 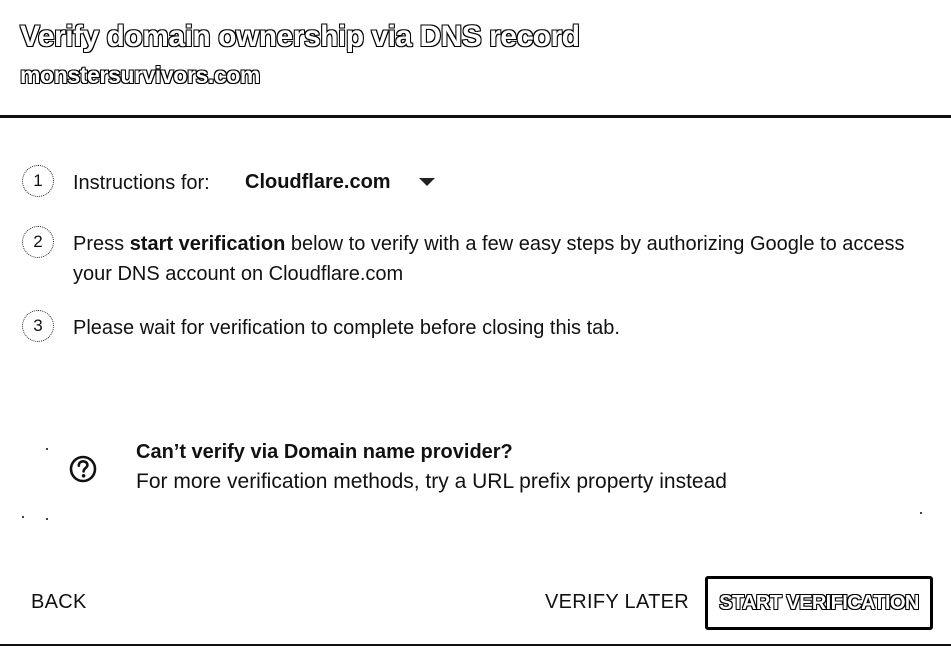 I want to click on start-verification-button: START VERIFICATION, so click(x=819, y=603).